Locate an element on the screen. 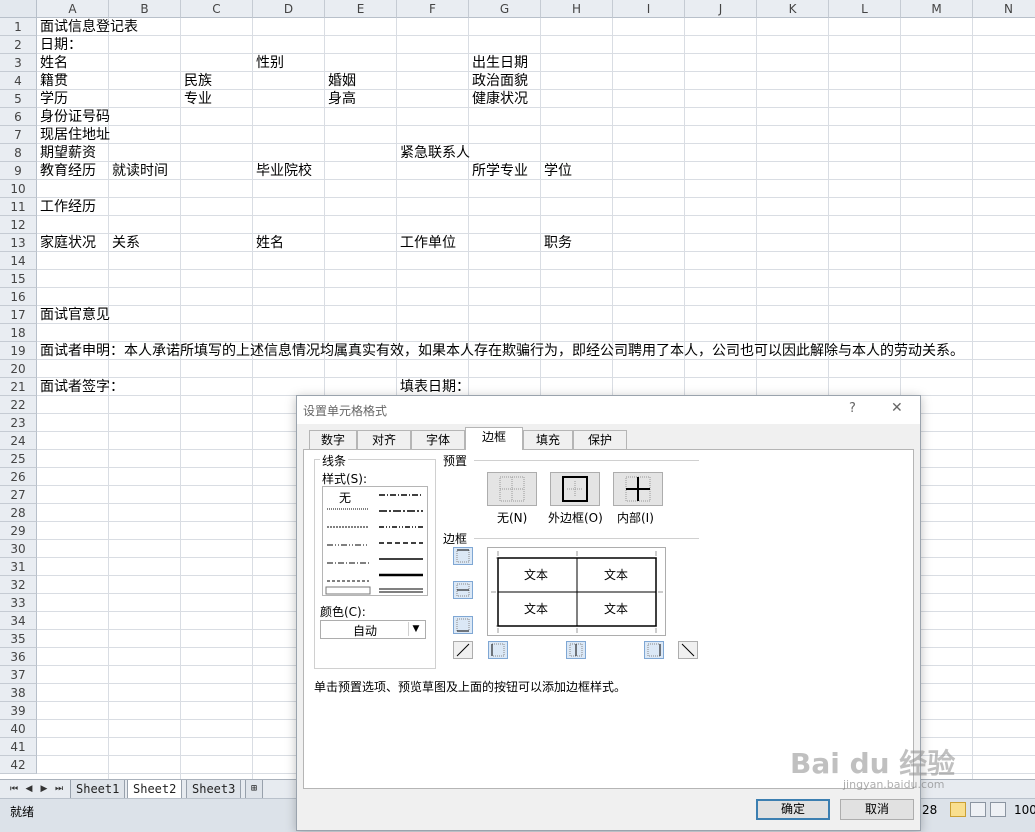  help-button: ? is located at coordinates (852, 408).